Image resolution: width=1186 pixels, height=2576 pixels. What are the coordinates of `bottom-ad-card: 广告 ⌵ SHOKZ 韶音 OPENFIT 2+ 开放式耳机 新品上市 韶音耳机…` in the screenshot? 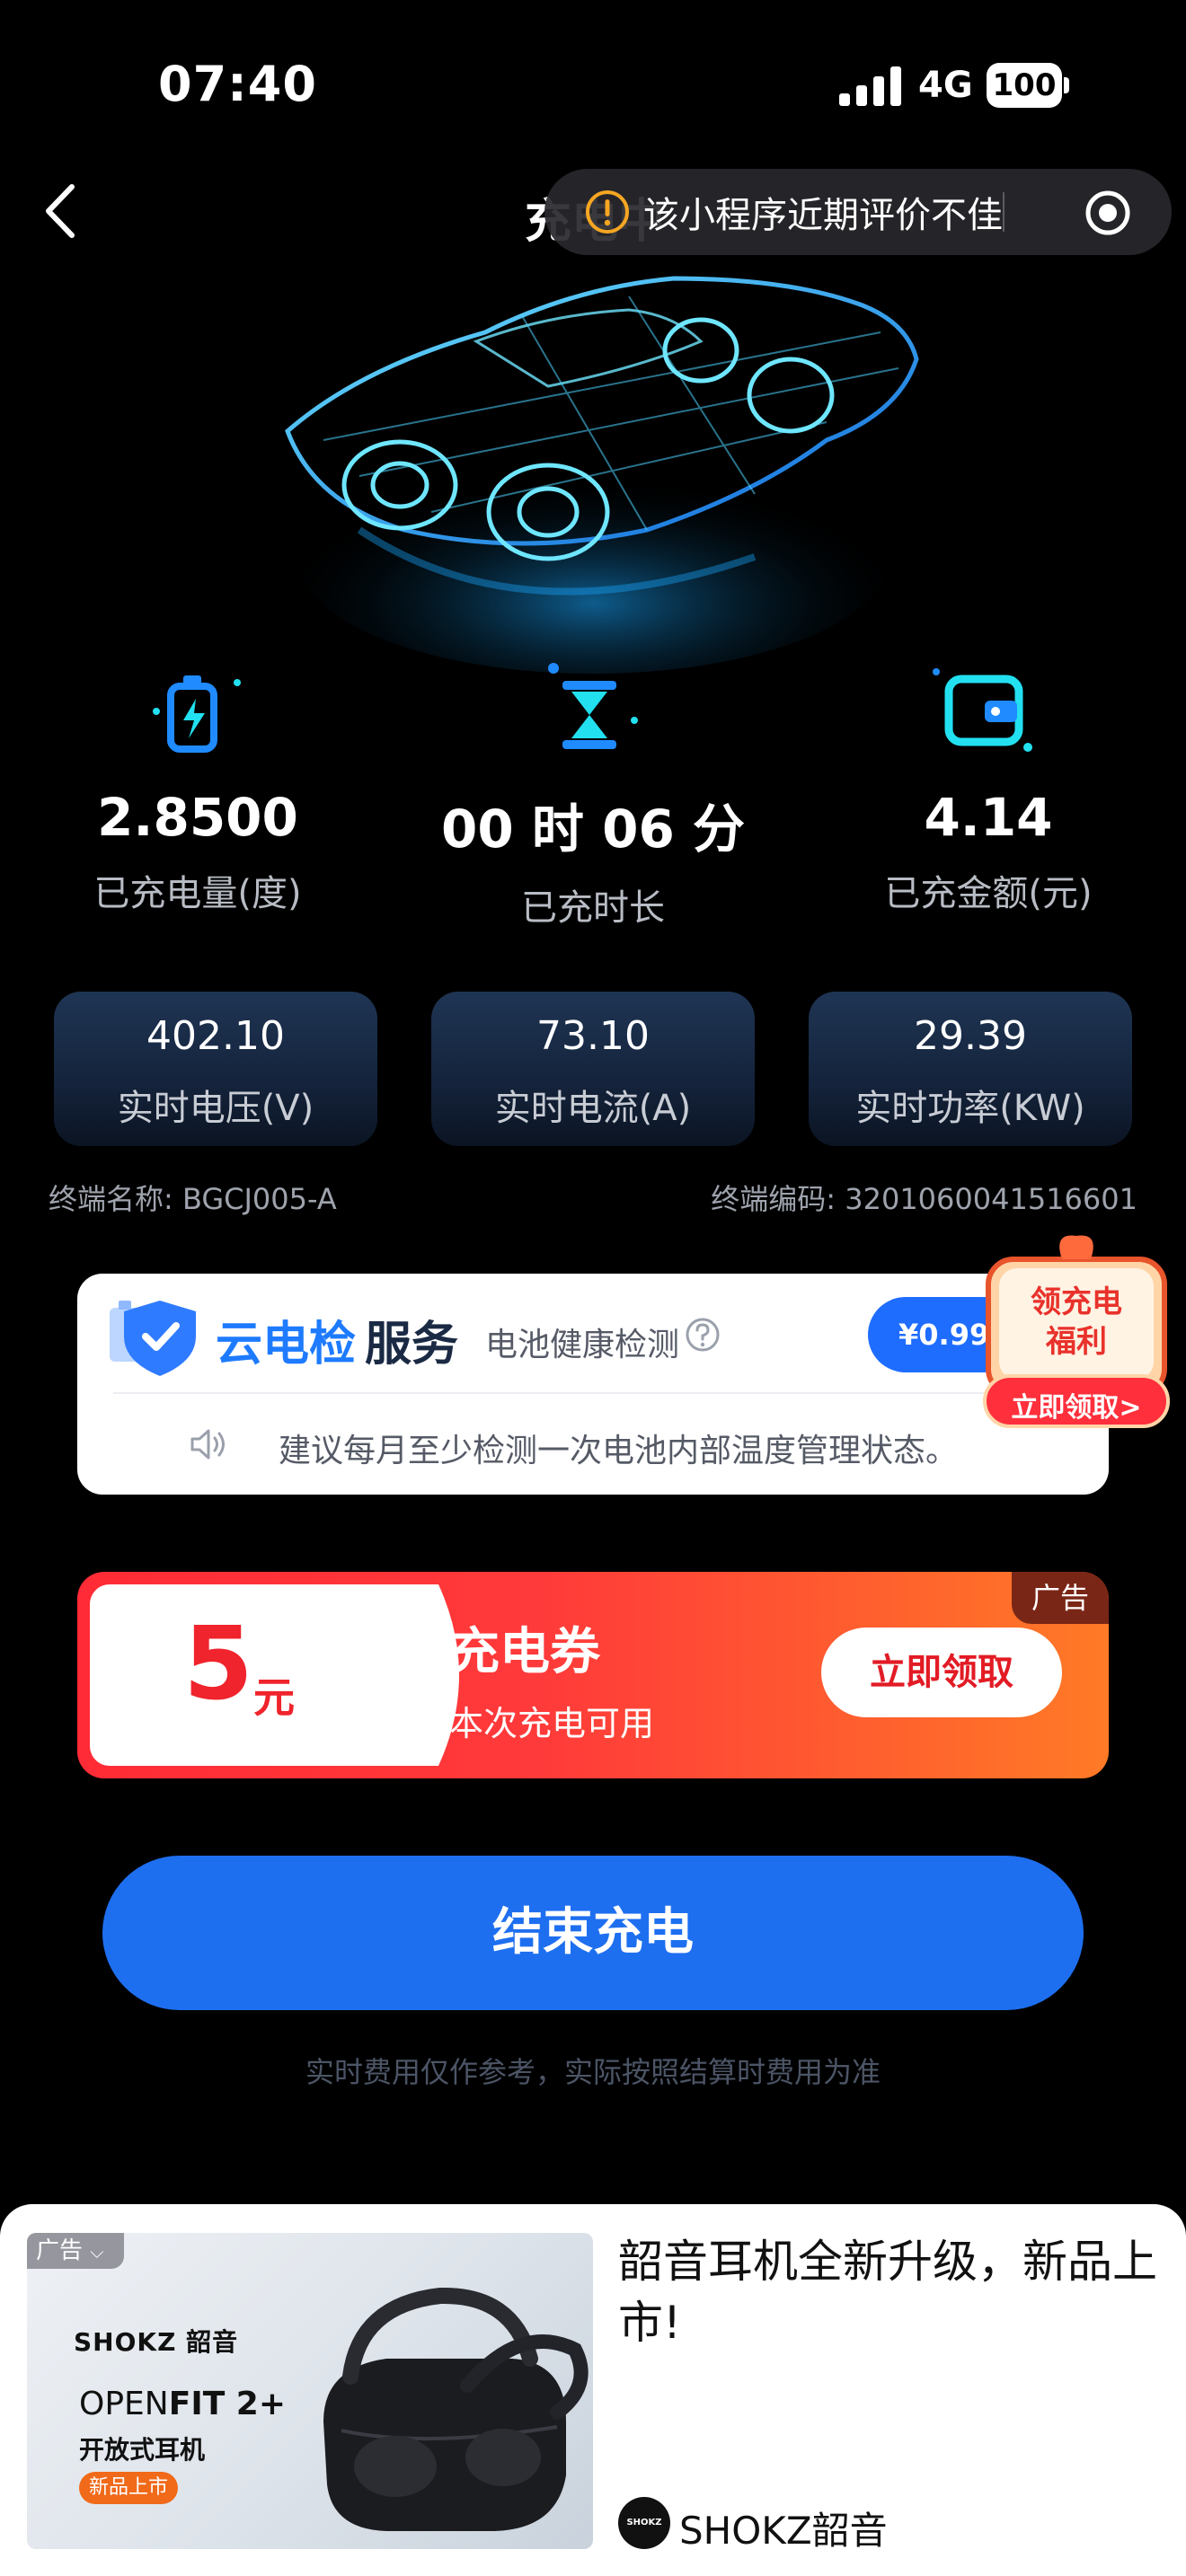 It's located at (593, 2390).